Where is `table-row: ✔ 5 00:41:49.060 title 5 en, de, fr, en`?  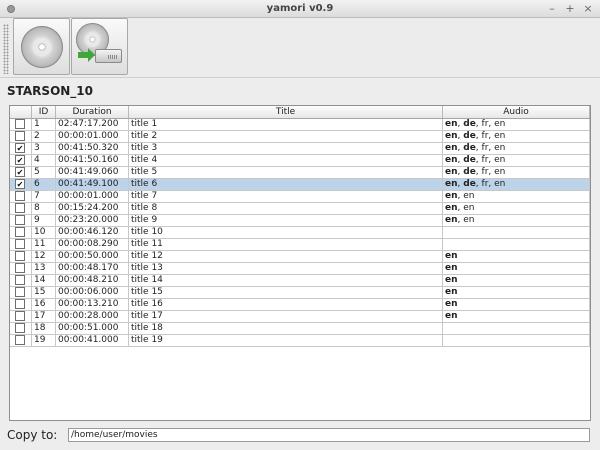
table-row: ✔ 5 00:41:49.060 title 5 en, de, fr, en is located at coordinates (300, 173).